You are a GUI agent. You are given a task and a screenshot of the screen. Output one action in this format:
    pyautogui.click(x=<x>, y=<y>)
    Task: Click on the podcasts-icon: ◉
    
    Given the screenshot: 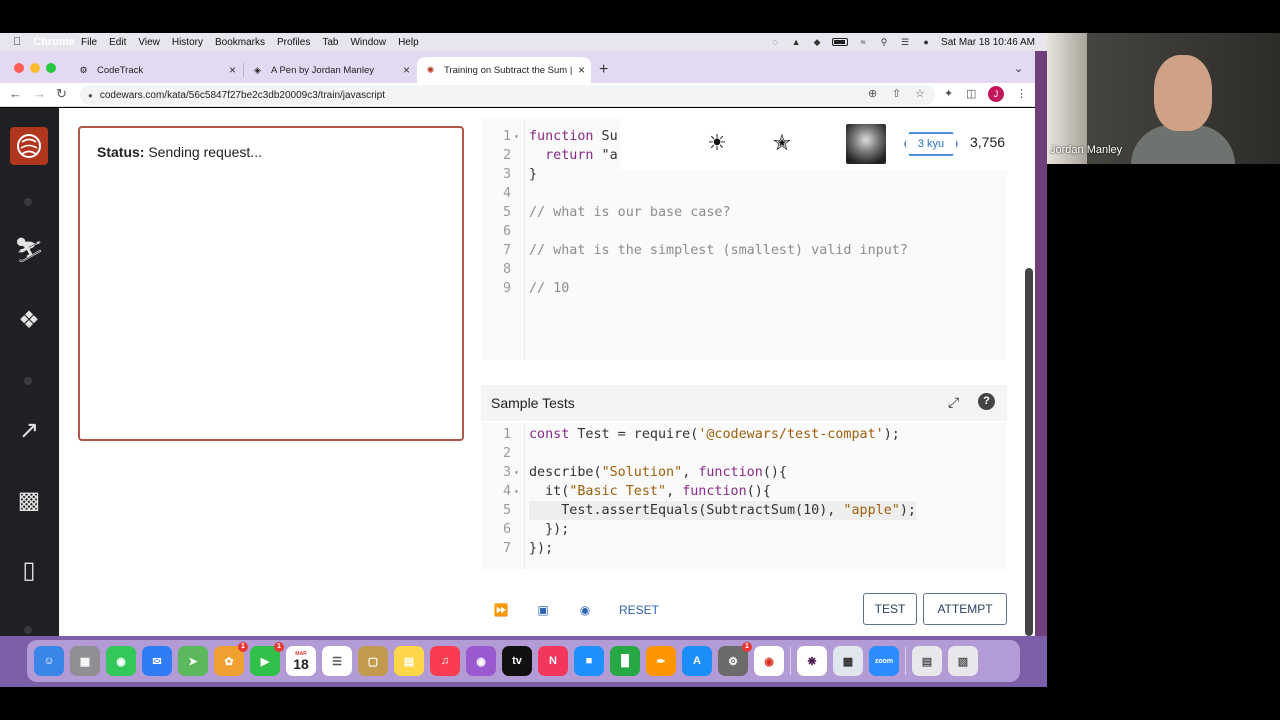 What is the action you would take?
    pyautogui.click(x=481, y=661)
    